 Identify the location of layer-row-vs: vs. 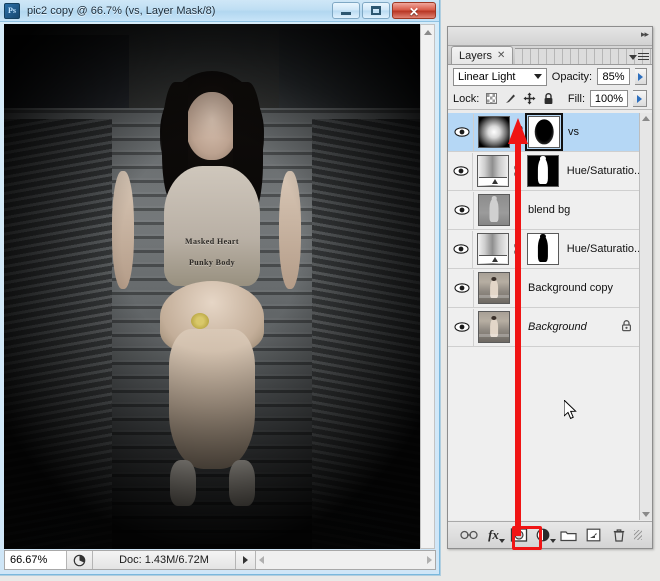
(543, 132).